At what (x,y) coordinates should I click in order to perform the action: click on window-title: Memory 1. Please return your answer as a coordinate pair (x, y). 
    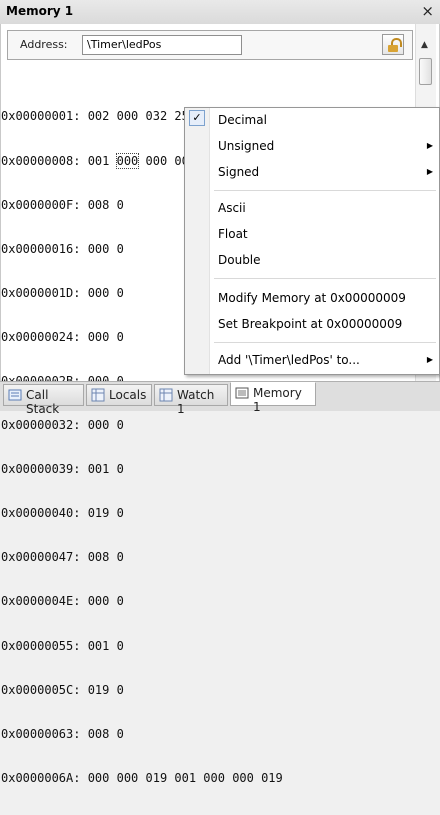
    Looking at the image, I should click on (40, 11).